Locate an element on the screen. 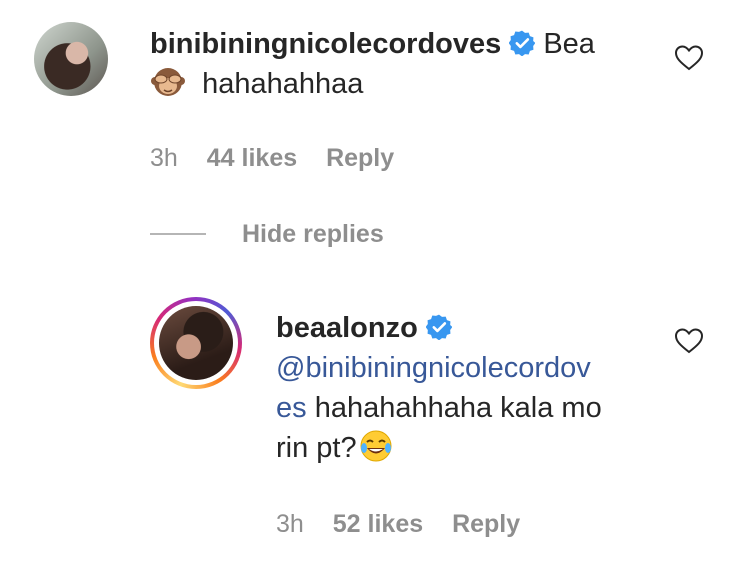 The width and height of the screenshot is (750, 563). comment-likes: 44 likes is located at coordinates (252, 158).